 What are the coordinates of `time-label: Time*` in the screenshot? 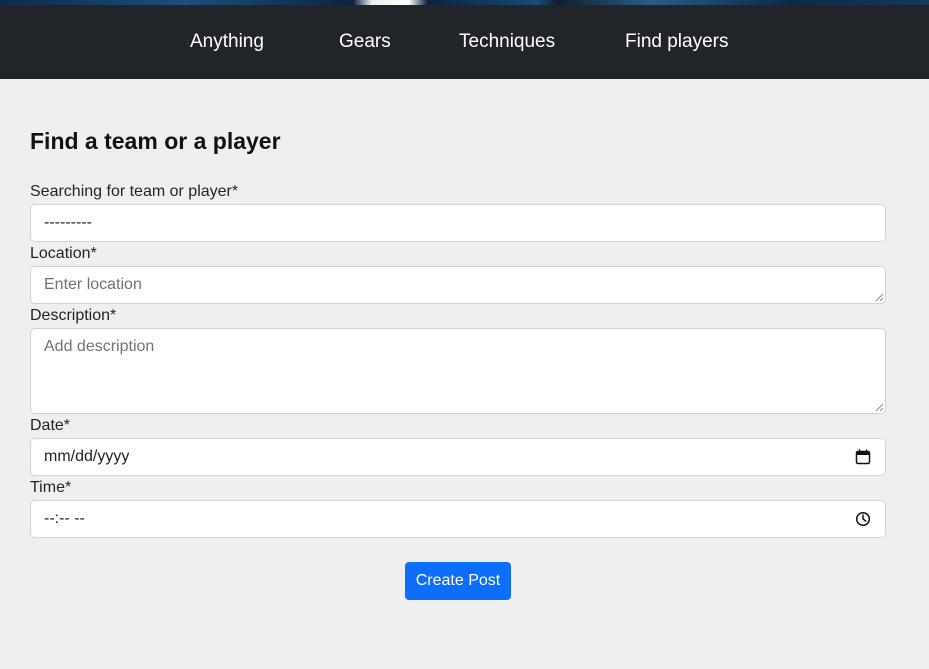 It's located at (51, 487).